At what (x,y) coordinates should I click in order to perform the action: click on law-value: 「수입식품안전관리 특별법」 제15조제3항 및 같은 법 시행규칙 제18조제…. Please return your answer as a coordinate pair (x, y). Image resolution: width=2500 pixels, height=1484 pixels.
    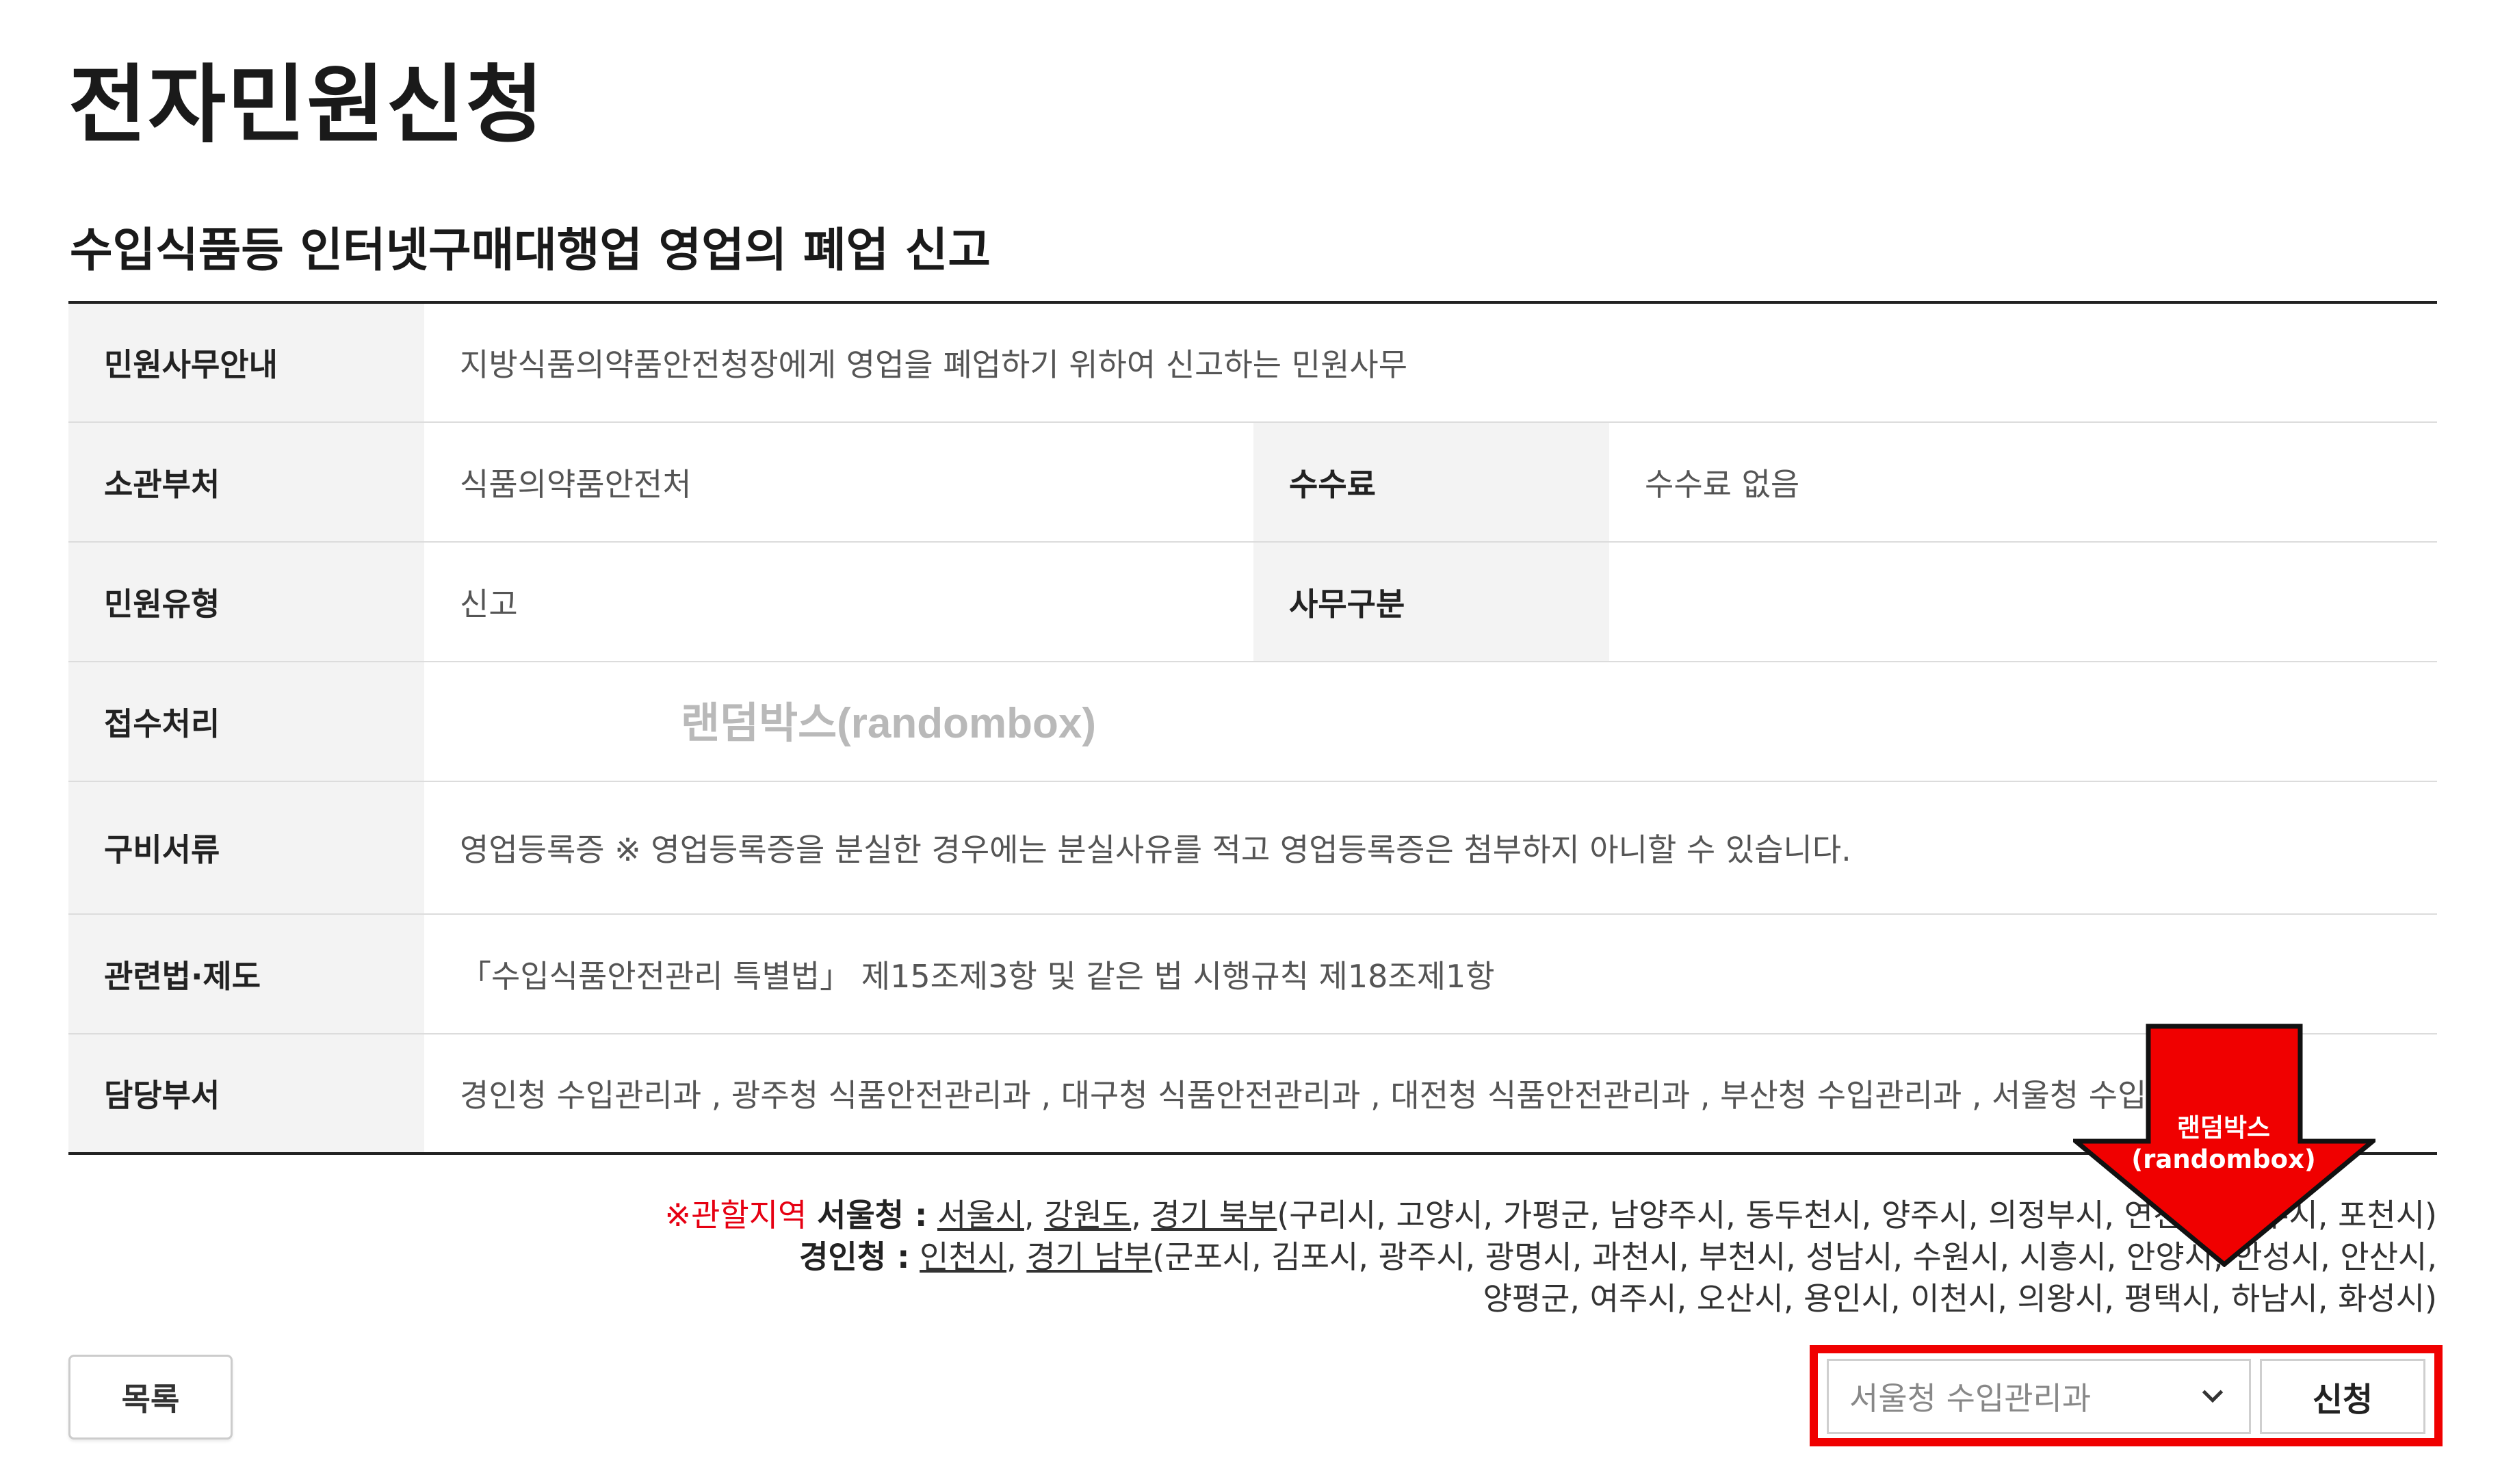
    Looking at the image, I should click on (1430, 974).